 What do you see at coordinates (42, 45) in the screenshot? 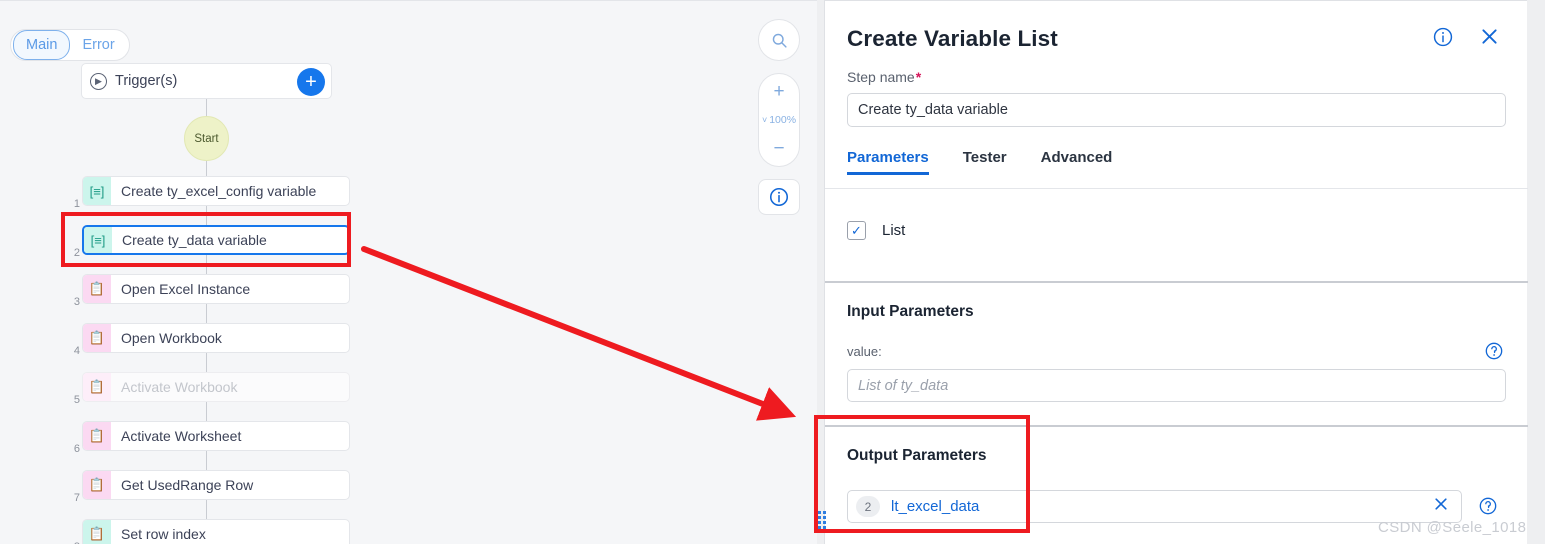
I see `flow-tab-main: Main` at bounding box center [42, 45].